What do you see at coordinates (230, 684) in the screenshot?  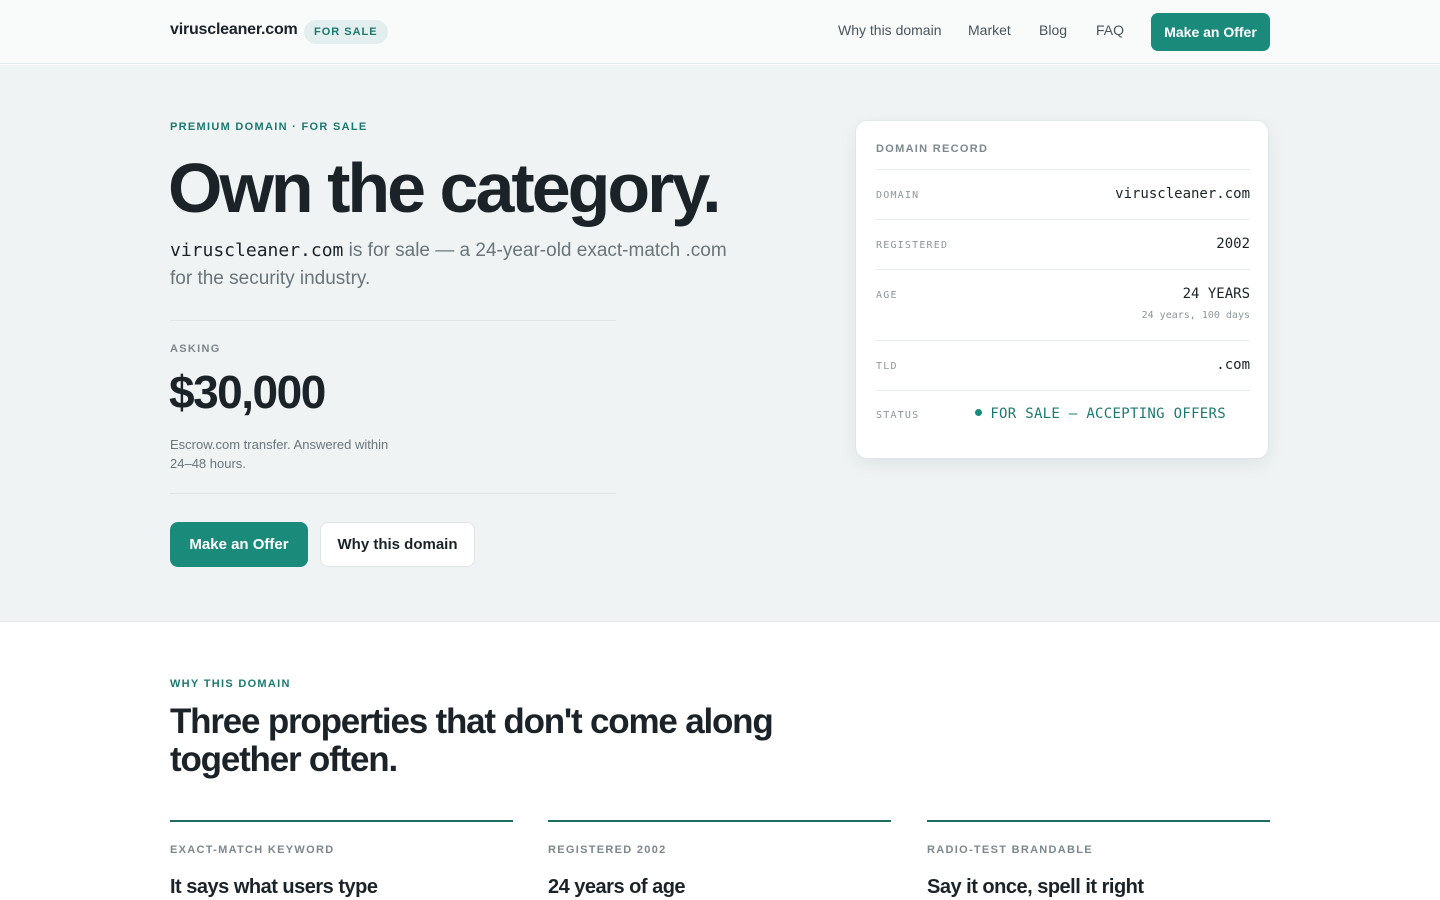 I see `why-eyebrow: WHY THIS DOMAIN` at bounding box center [230, 684].